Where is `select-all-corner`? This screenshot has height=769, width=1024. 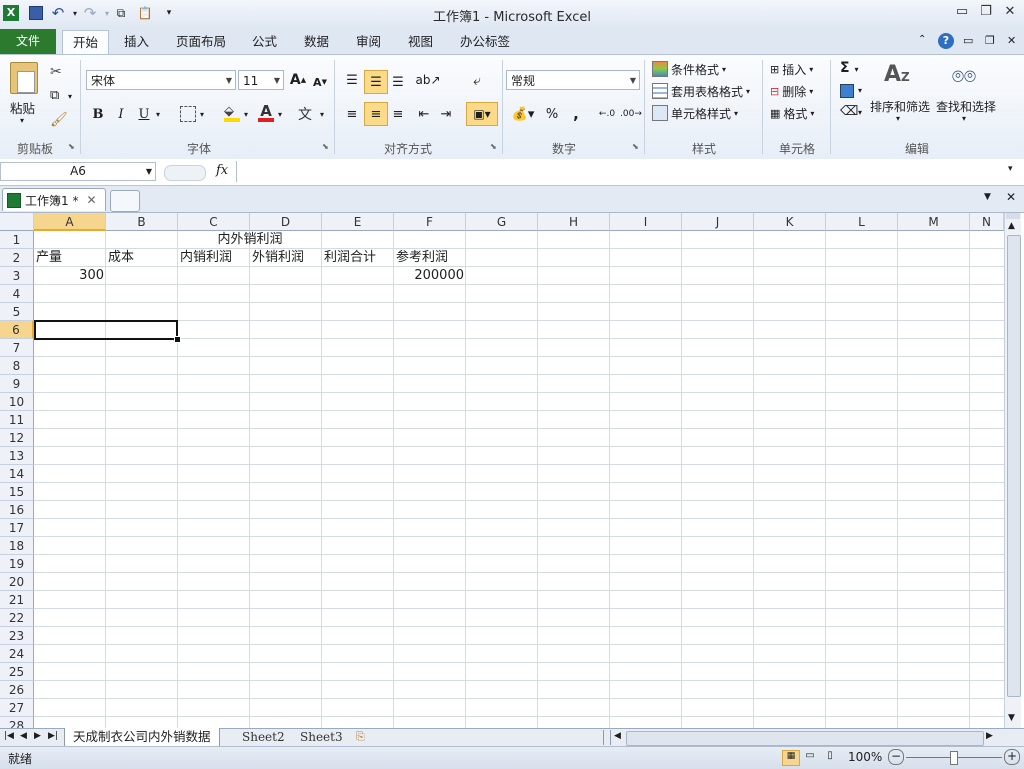
select-all-corner is located at coordinates (17, 222).